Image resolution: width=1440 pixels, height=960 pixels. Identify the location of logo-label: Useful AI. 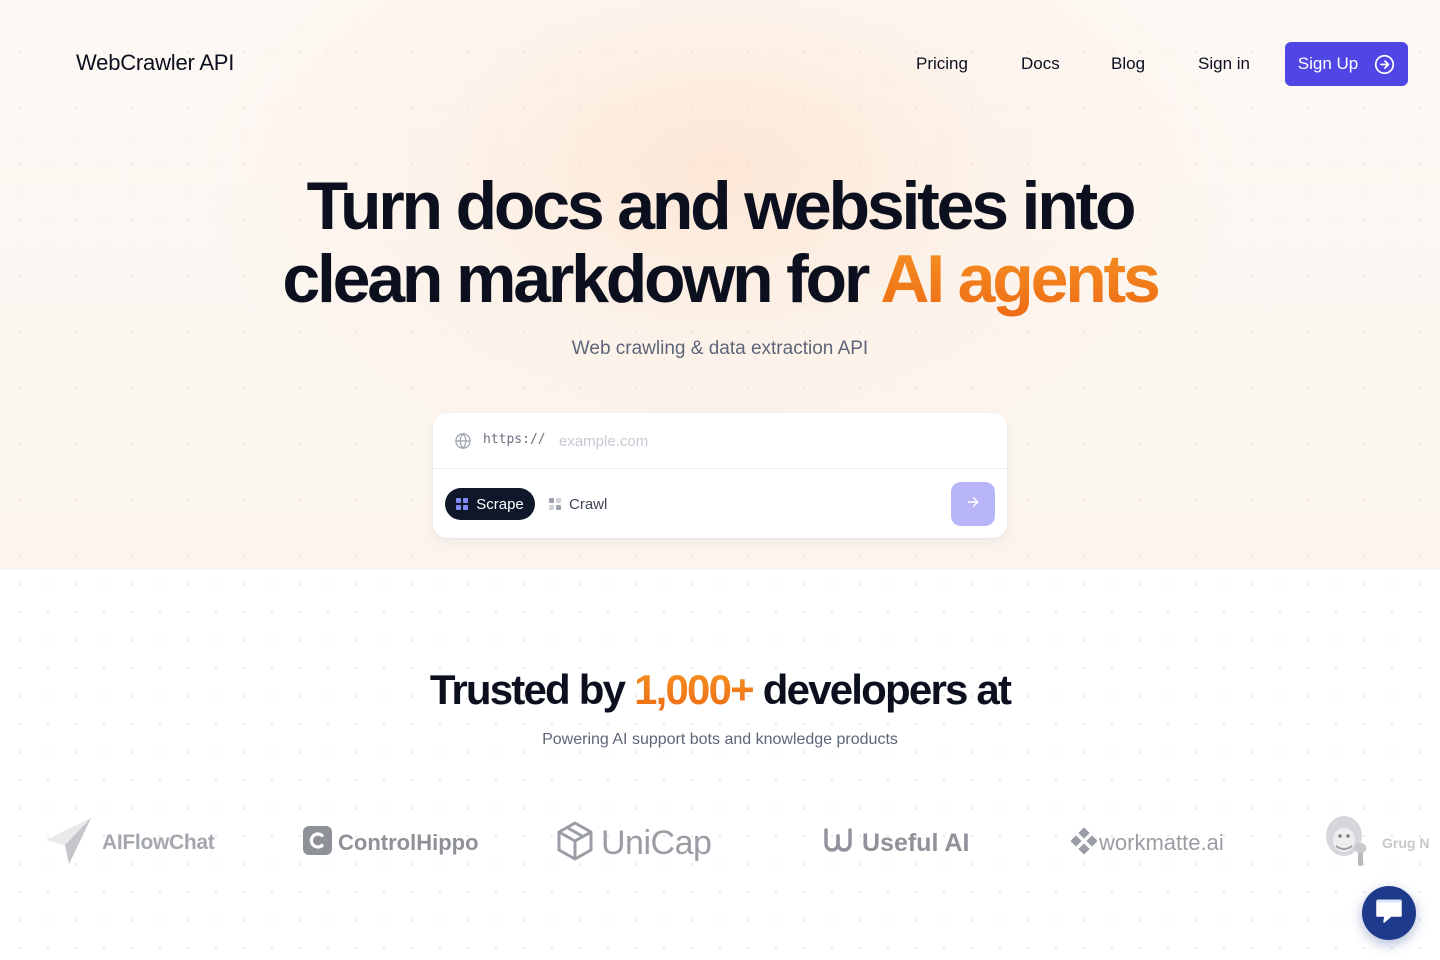
(916, 842).